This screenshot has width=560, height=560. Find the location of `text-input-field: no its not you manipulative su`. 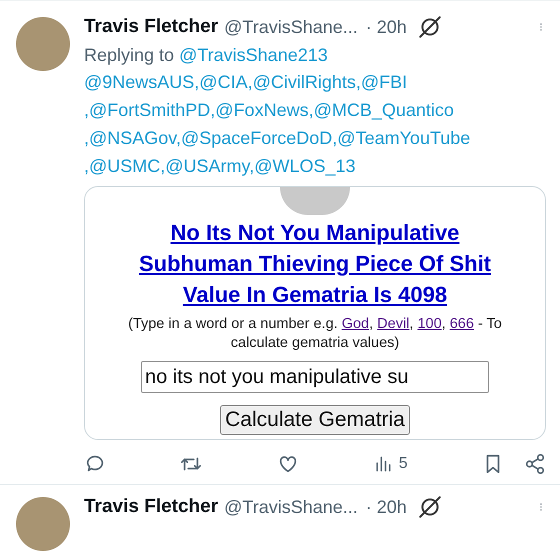

text-input-field: no its not you manipulative su is located at coordinates (315, 377).